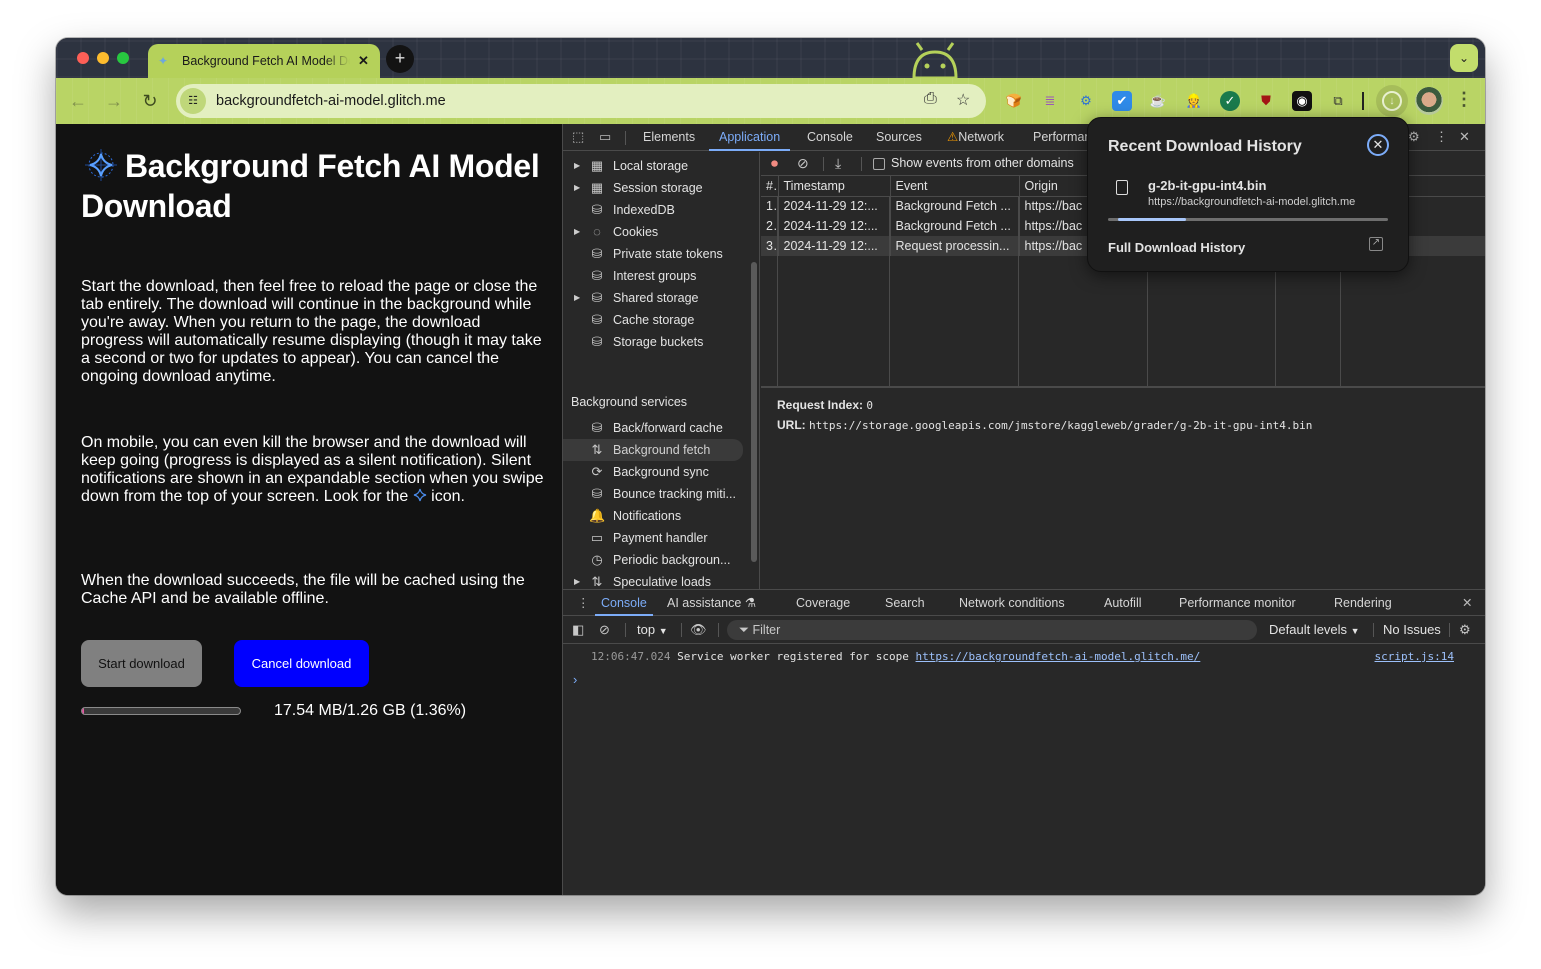 This screenshot has height=969, width=1541. What do you see at coordinates (583, 603) in the screenshot?
I see `drawer-menu-icon: ⋮` at bounding box center [583, 603].